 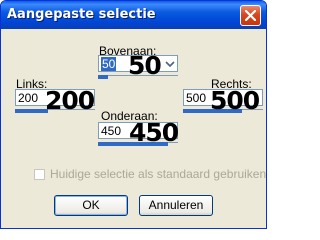 What do you see at coordinates (145, 65) in the screenshot?
I see `top-overlay-number: 50` at bounding box center [145, 65].